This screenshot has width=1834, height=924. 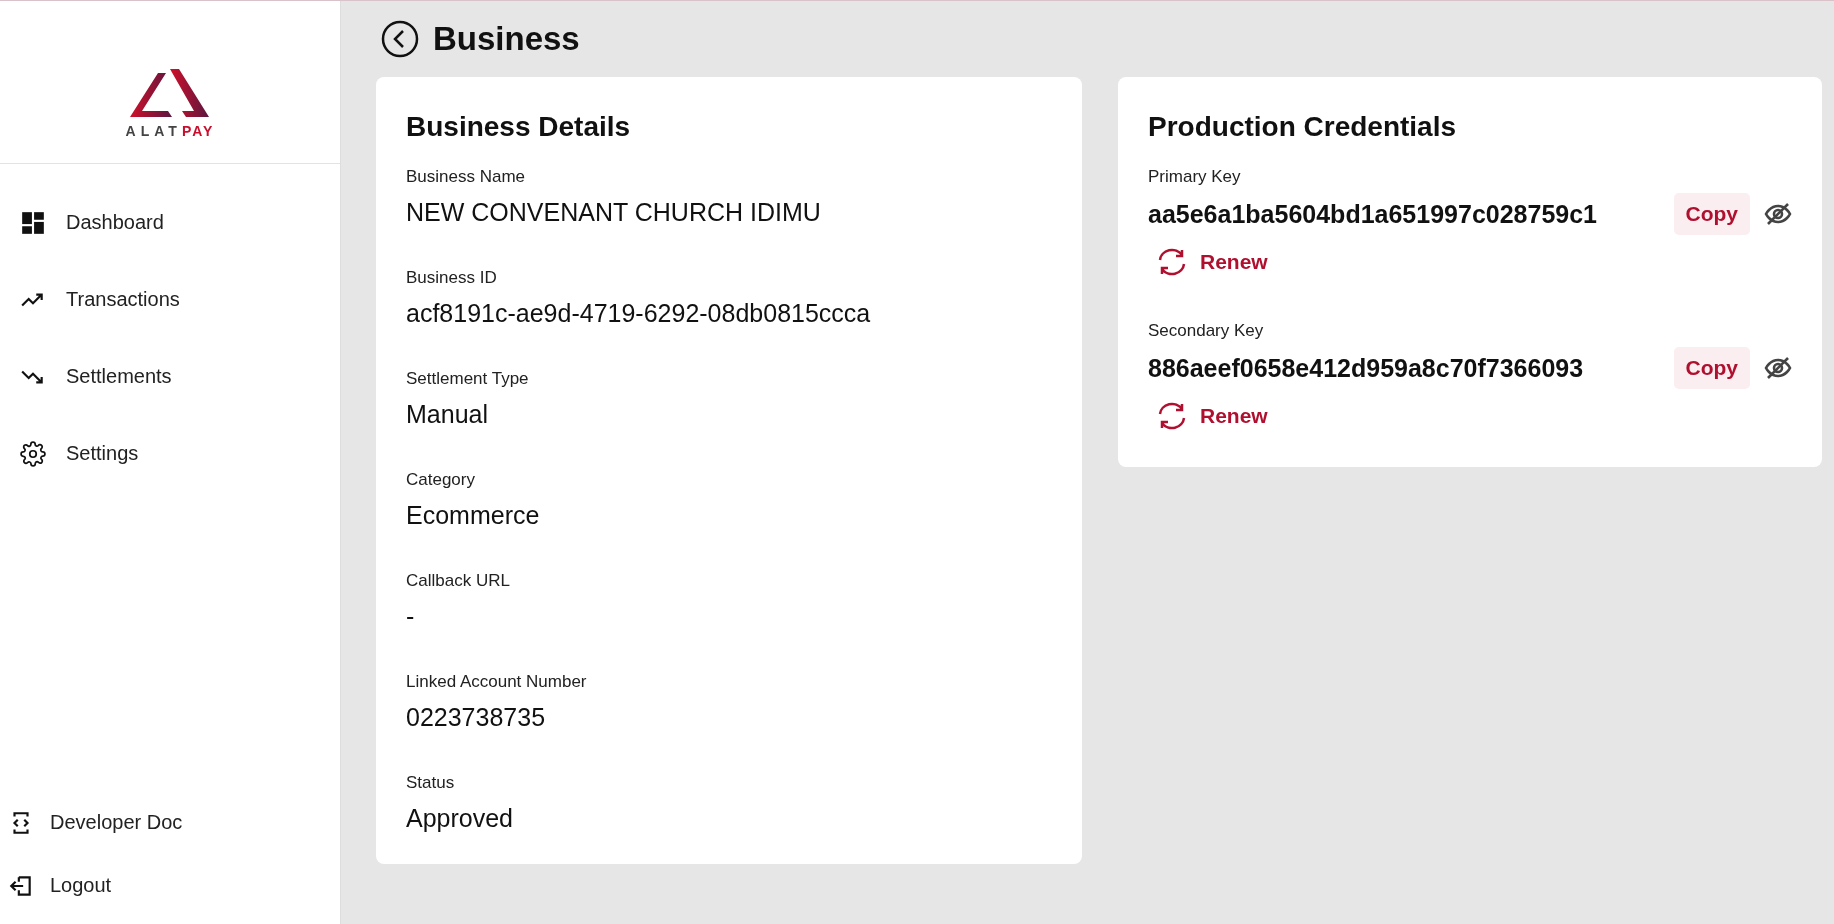 What do you see at coordinates (497, 682) in the screenshot?
I see `field-label: Linked Account Number` at bounding box center [497, 682].